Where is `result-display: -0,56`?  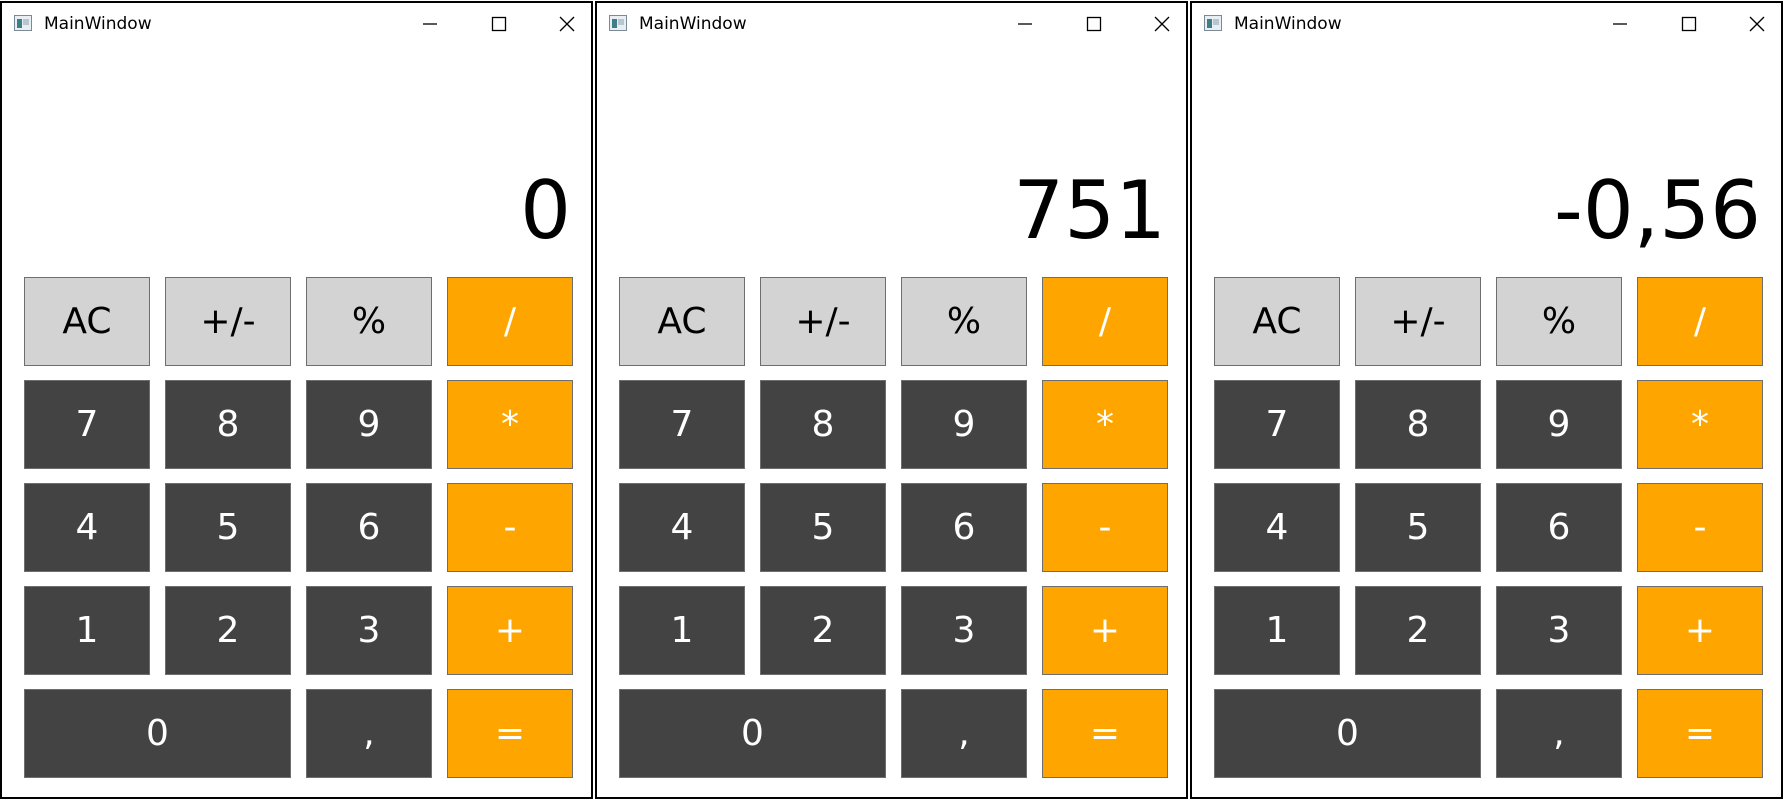
result-display: -0,56 is located at coordinates (1657, 210).